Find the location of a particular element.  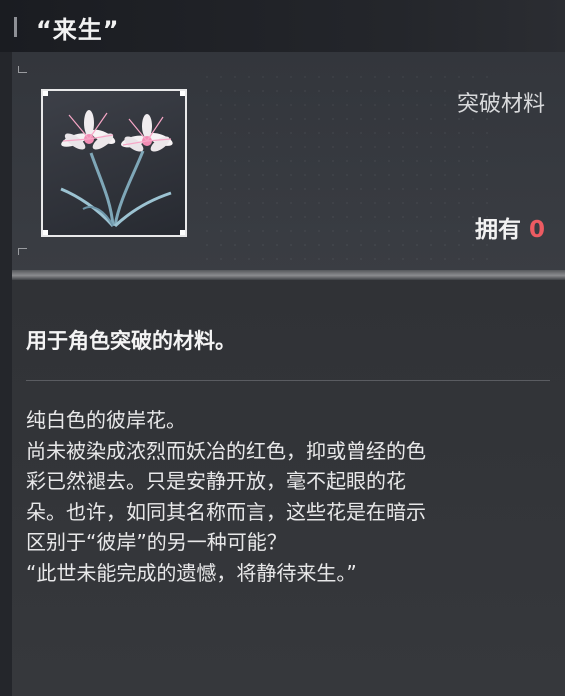

item-summary: 用于角色突破的材料。 is located at coordinates (131, 341).